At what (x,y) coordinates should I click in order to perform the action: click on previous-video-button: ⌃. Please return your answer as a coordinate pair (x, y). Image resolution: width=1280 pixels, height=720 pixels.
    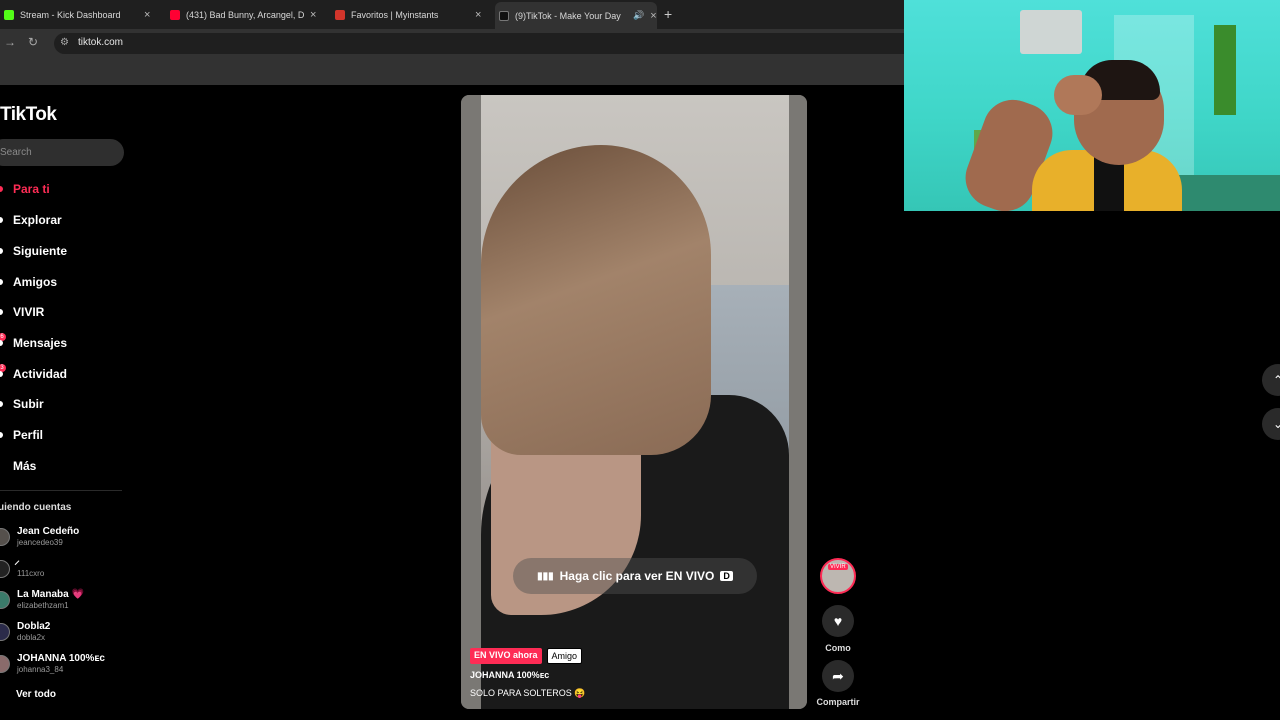
    Looking at the image, I should click on (1271, 380).